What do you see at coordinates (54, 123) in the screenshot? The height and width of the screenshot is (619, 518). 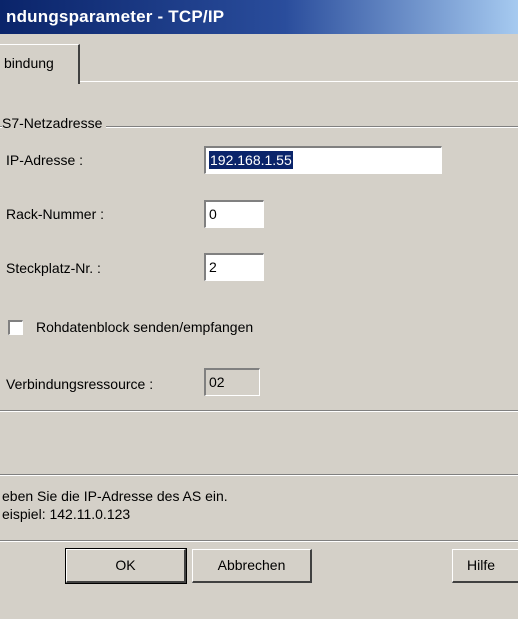 I see `group-label: S7-Netzadresse` at bounding box center [54, 123].